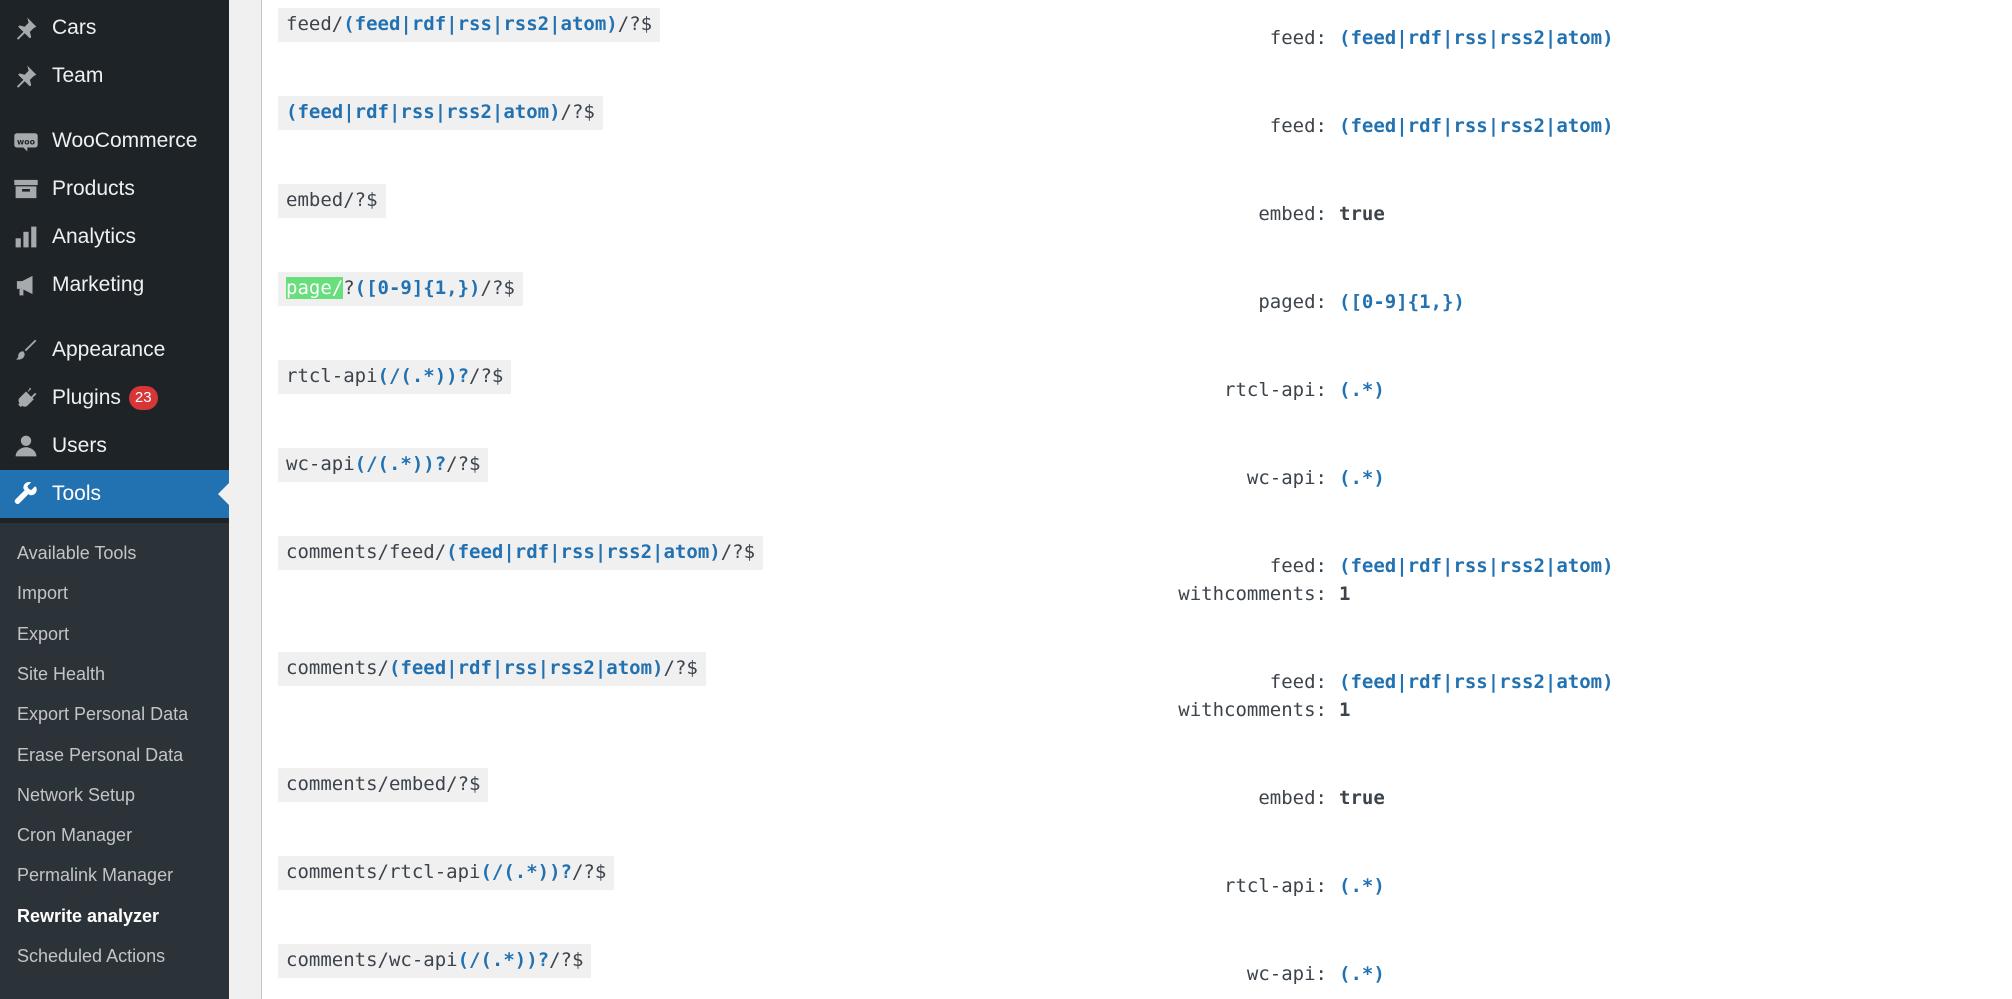 This screenshot has width=2012, height=999. I want to click on rule-regex: comments/rtcl-api(/(.*))?/?$, so click(446, 873).